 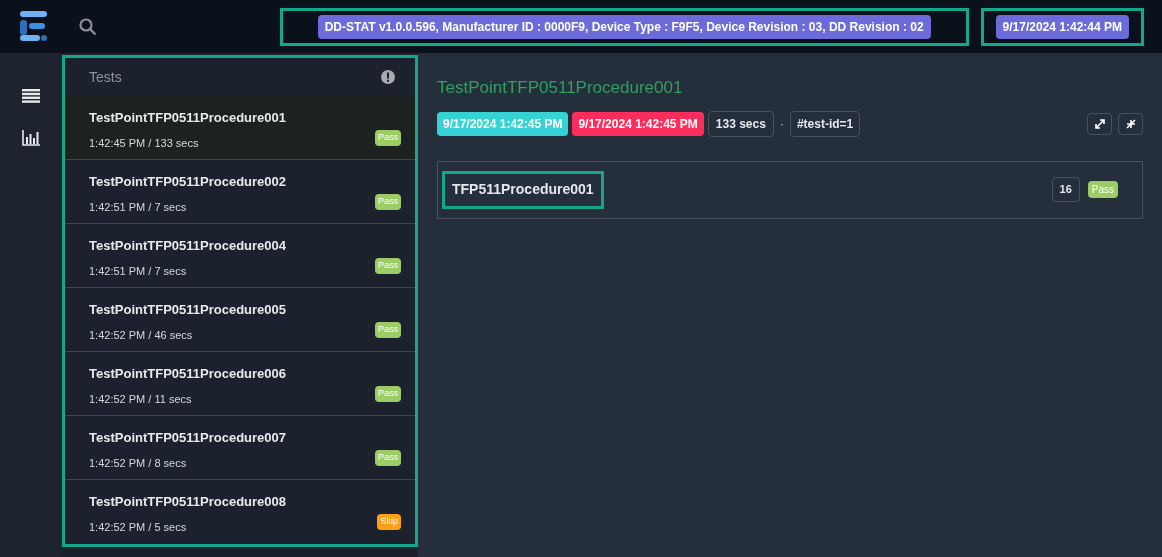 What do you see at coordinates (388, 77) in the screenshot?
I see `info-icon` at bounding box center [388, 77].